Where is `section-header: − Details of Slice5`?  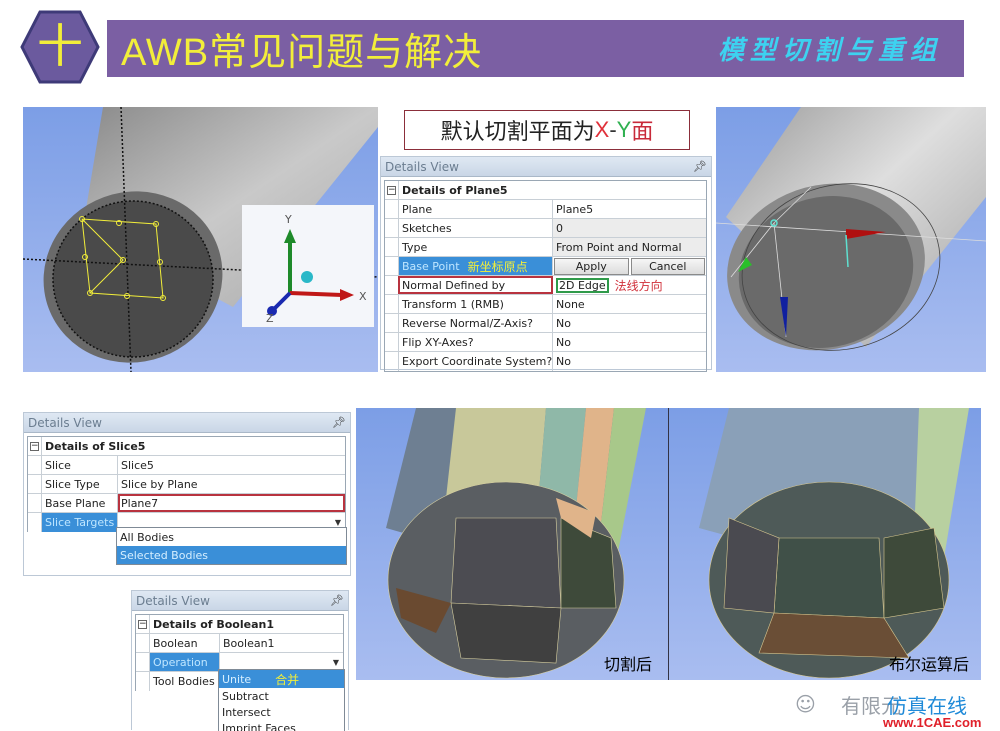 section-header: − Details of Slice5 is located at coordinates (186, 446).